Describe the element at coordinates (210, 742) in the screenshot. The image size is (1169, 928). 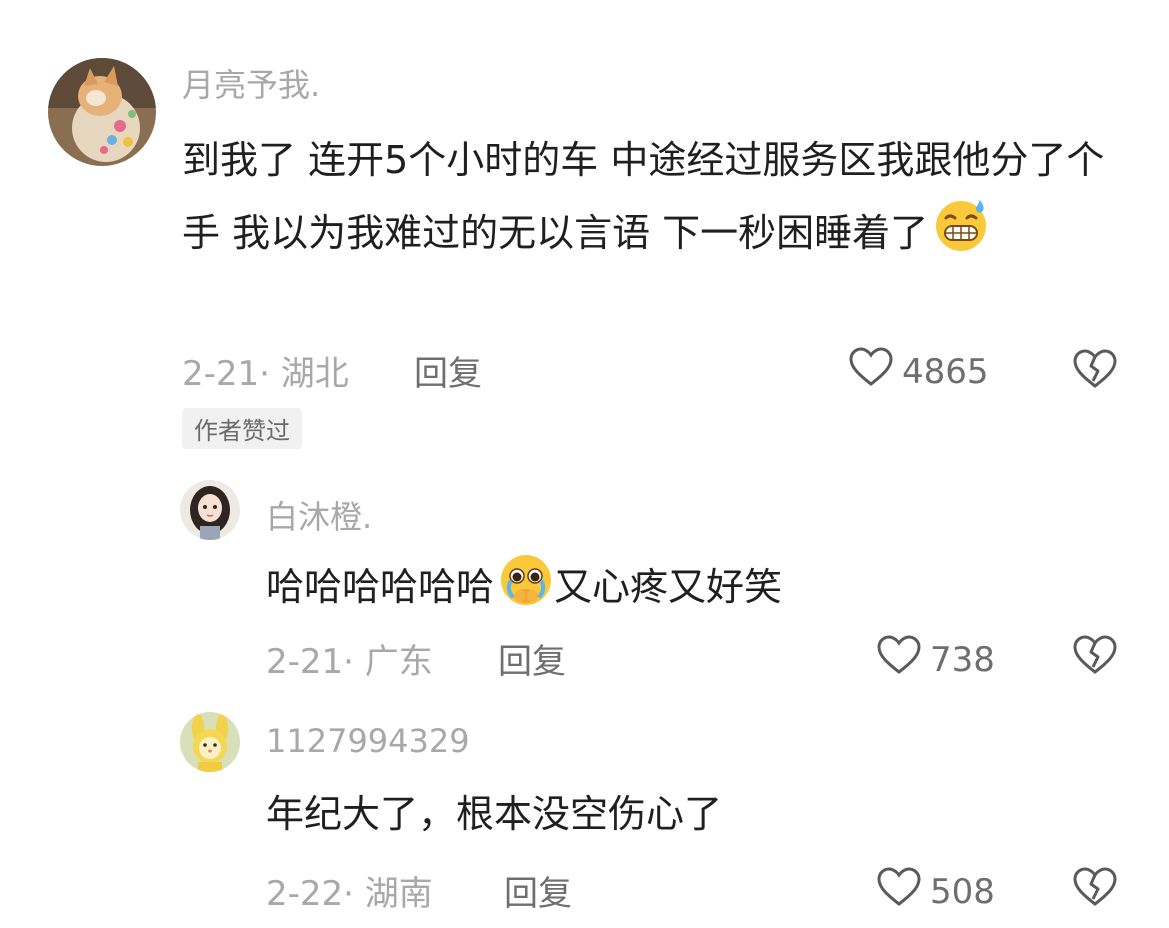
I see `yellow-bunny-avatar-icon` at that location.